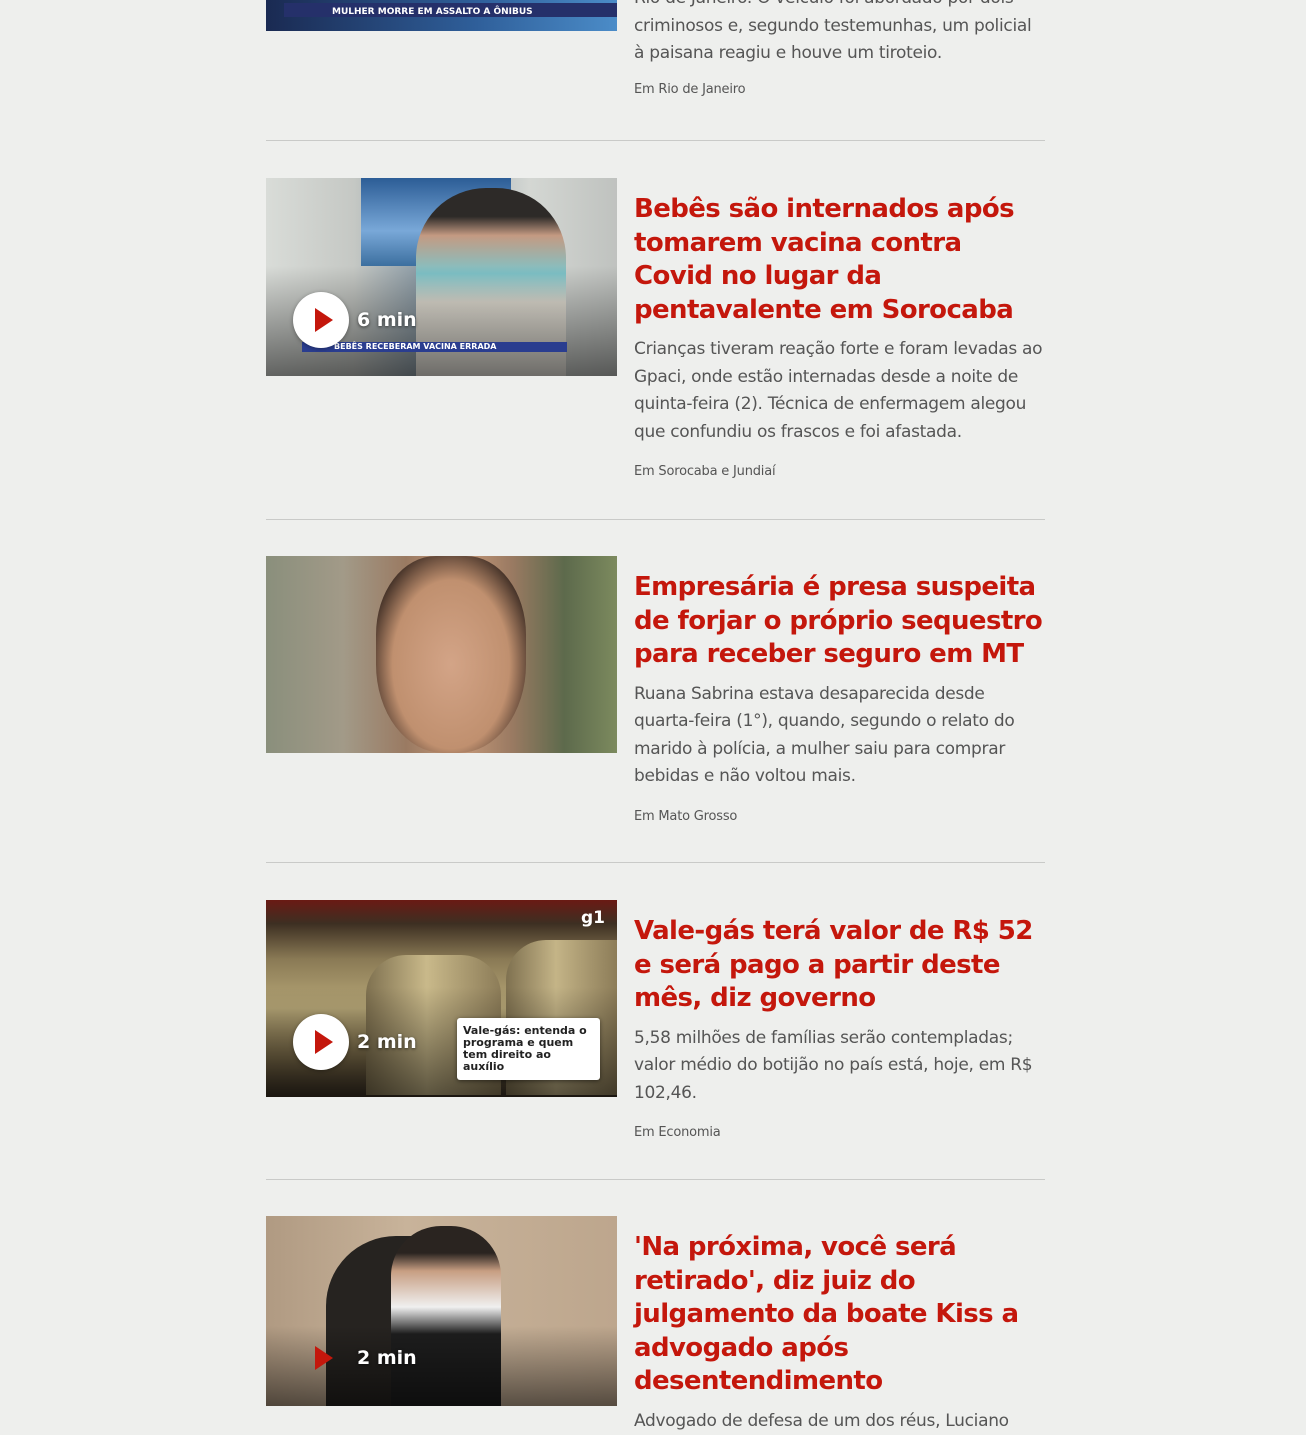 This screenshot has width=1306, height=1435. I want to click on video-duration: 6 min, so click(387, 320).